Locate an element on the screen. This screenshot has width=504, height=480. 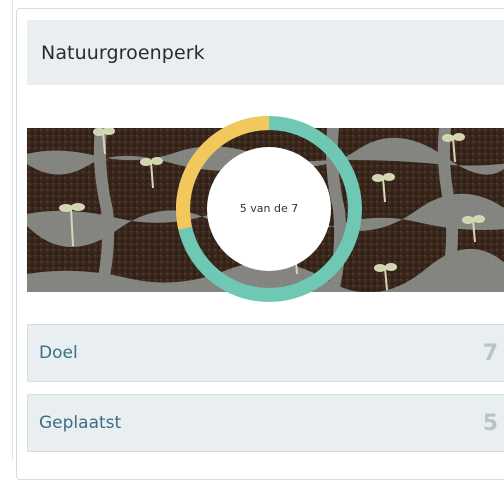
left-panel-edge is located at coordinates (6, 230).